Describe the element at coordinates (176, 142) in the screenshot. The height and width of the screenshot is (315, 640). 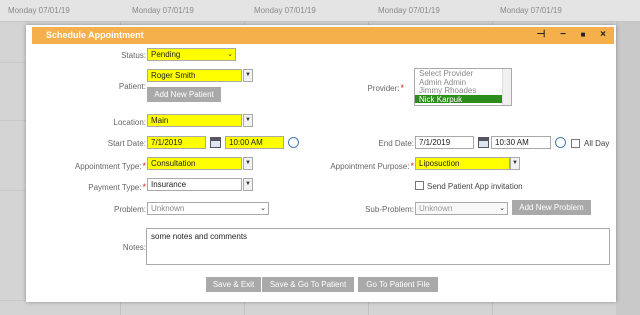
I see `start-date-field: 7/1/2019` at that location.